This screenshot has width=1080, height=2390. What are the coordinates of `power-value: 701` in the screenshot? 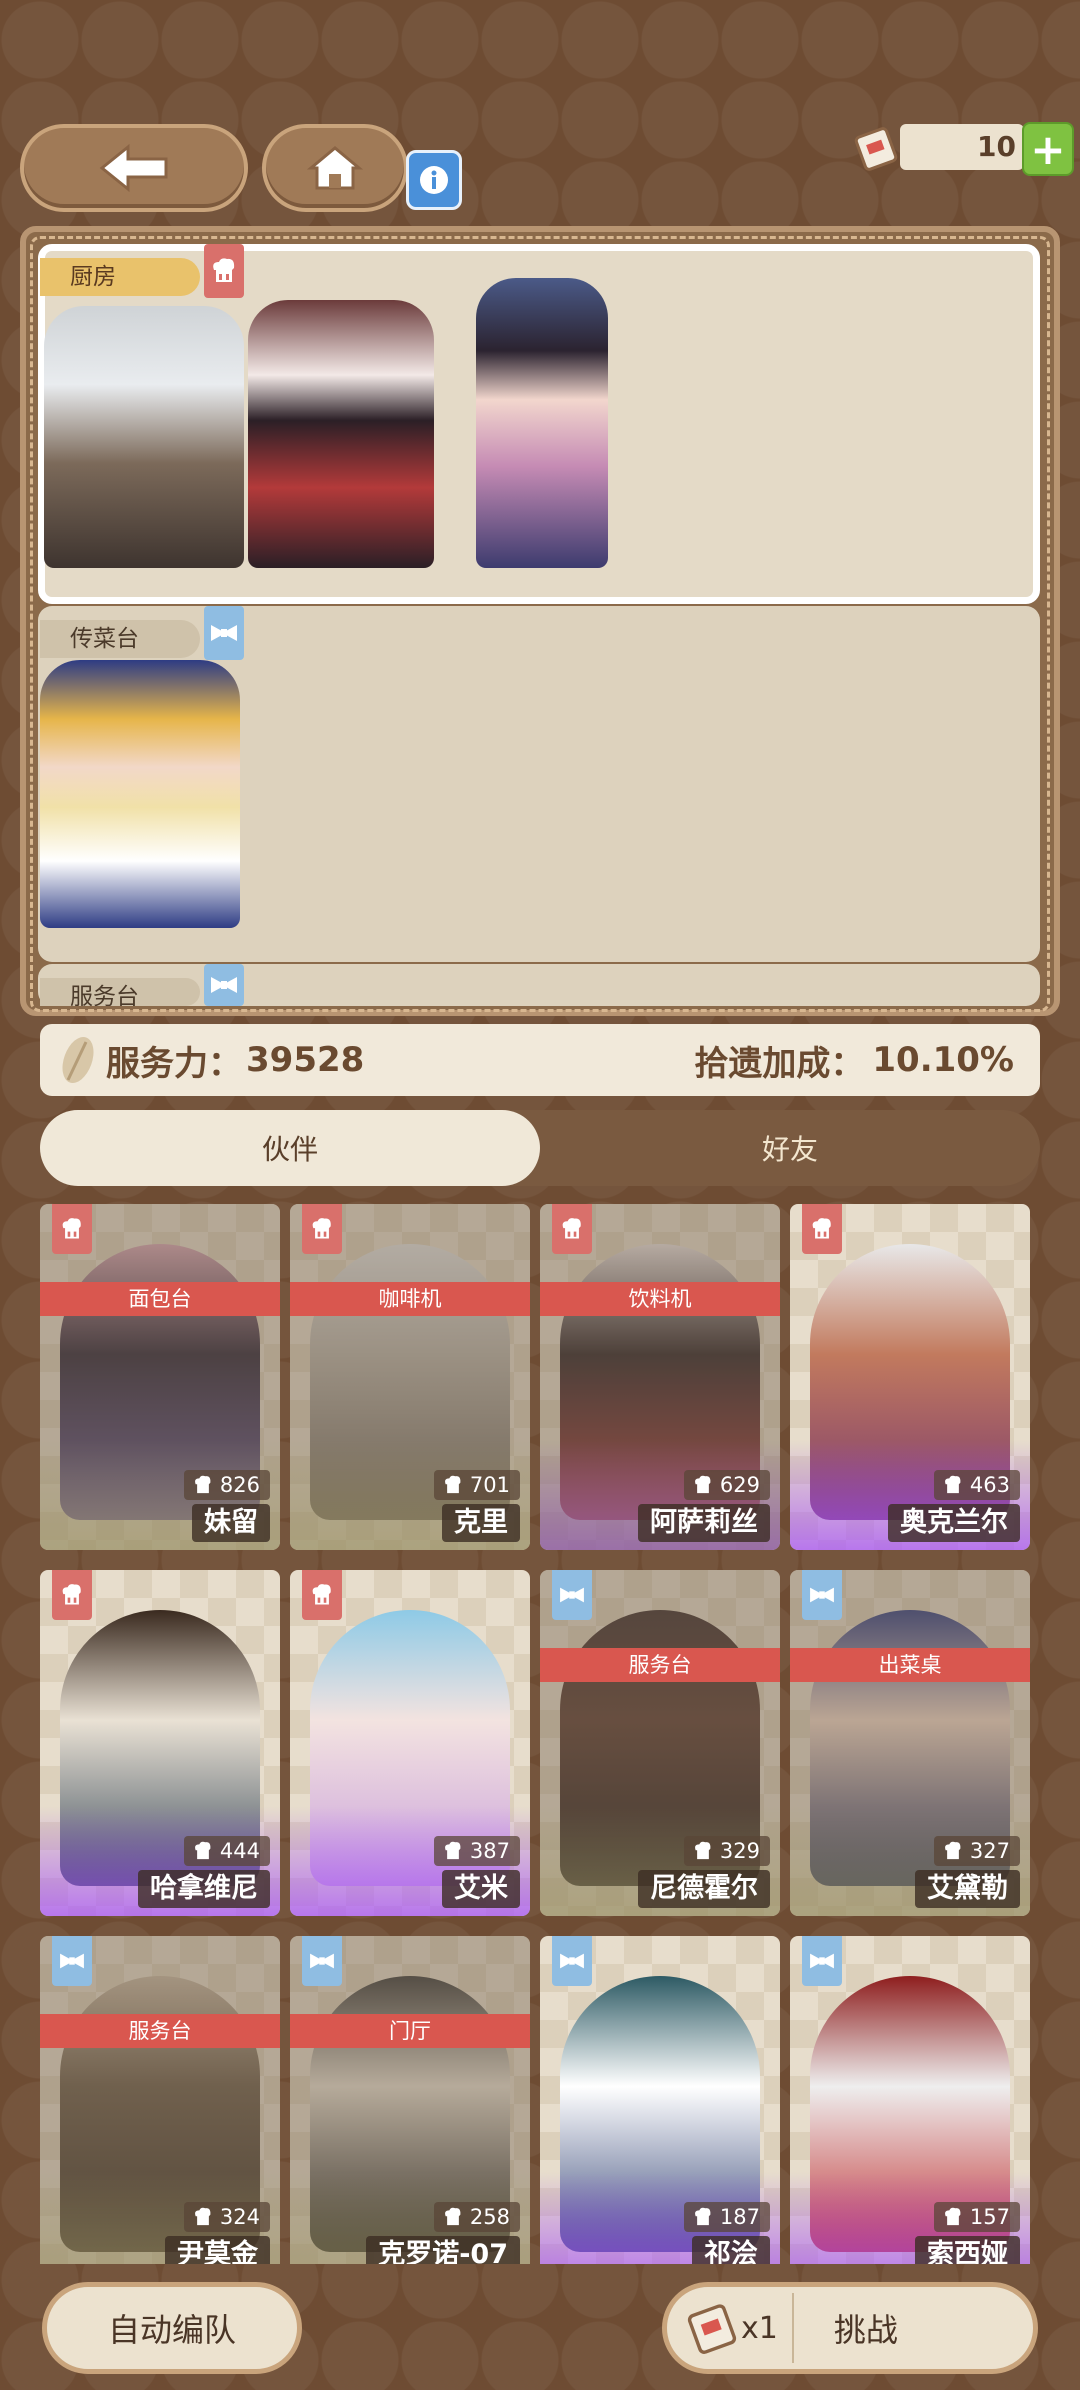 It's located at (489, 1485).